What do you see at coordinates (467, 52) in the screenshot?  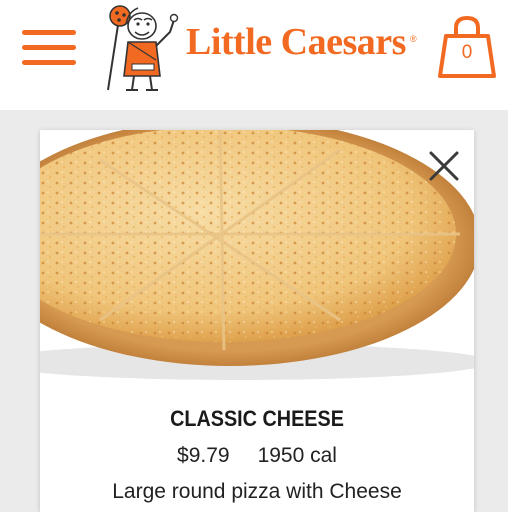 I see `cart-count: 0` at bounding box center [467, 52].